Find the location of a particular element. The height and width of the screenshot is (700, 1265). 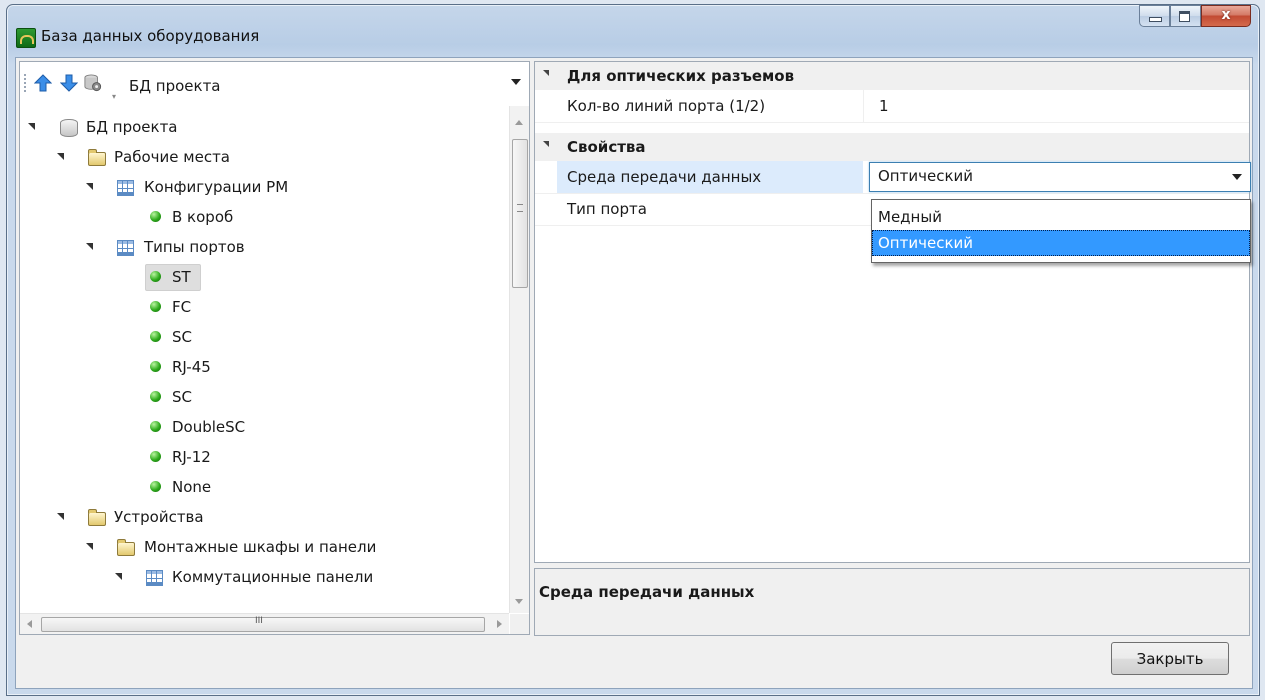

database-combo-value: БД проекта is located at coordinates (175, 86).